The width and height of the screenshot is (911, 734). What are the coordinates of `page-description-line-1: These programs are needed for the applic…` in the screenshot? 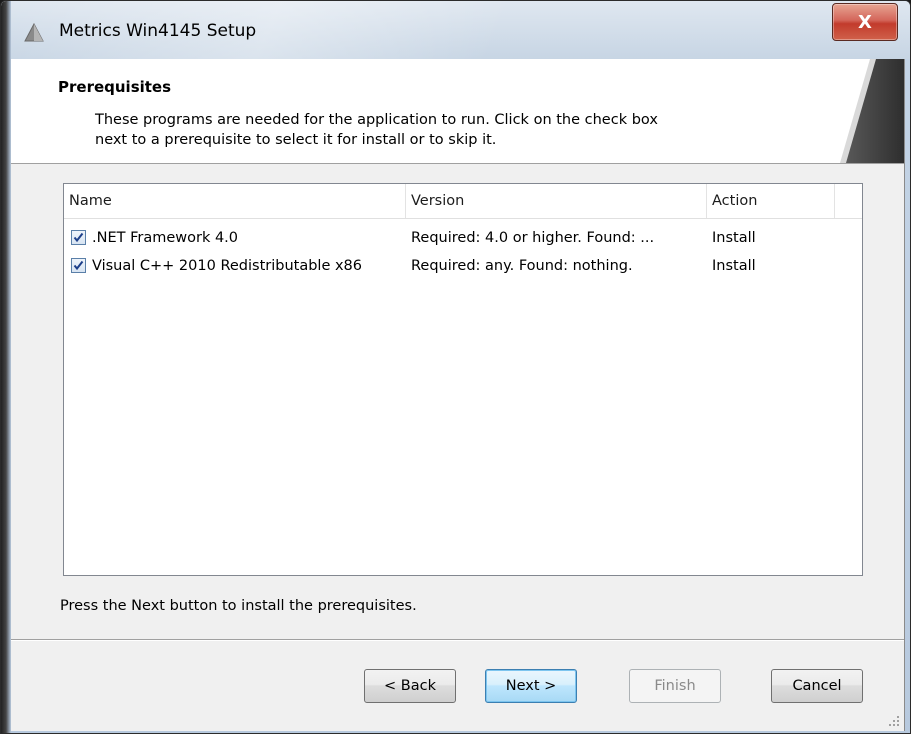 It's located at (376, 120).